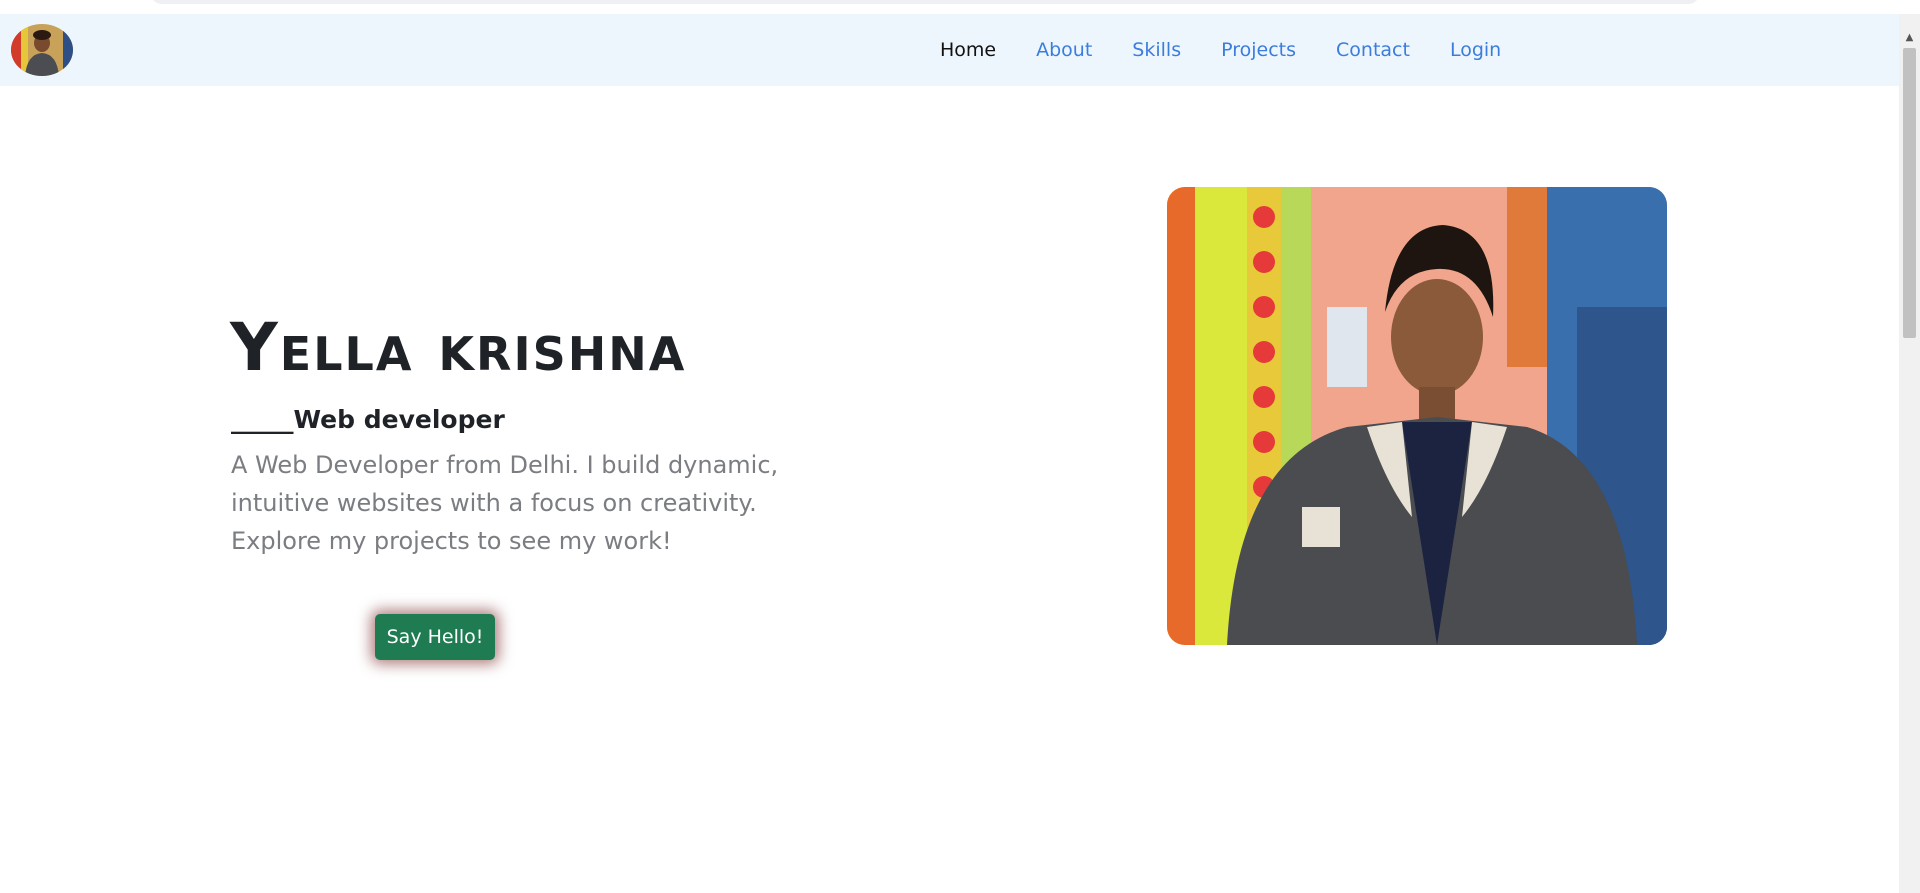  I want to click on nav-contact: Contact, so click(1373, 50).